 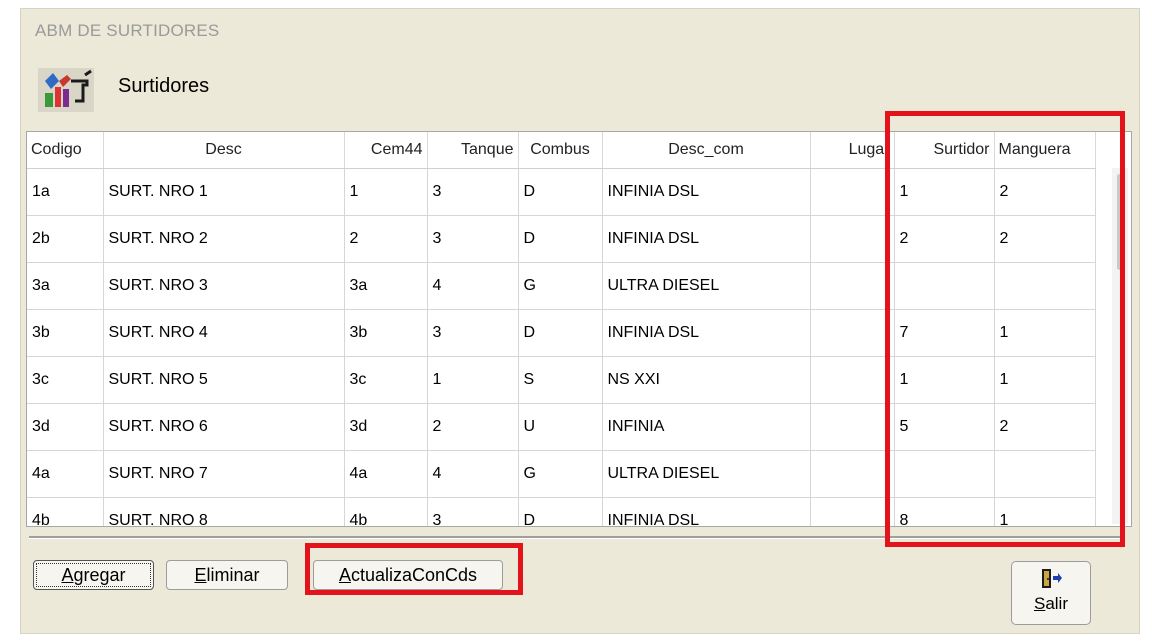 I want to click on cell-surtidor: 5, so click(x=944, y=427).